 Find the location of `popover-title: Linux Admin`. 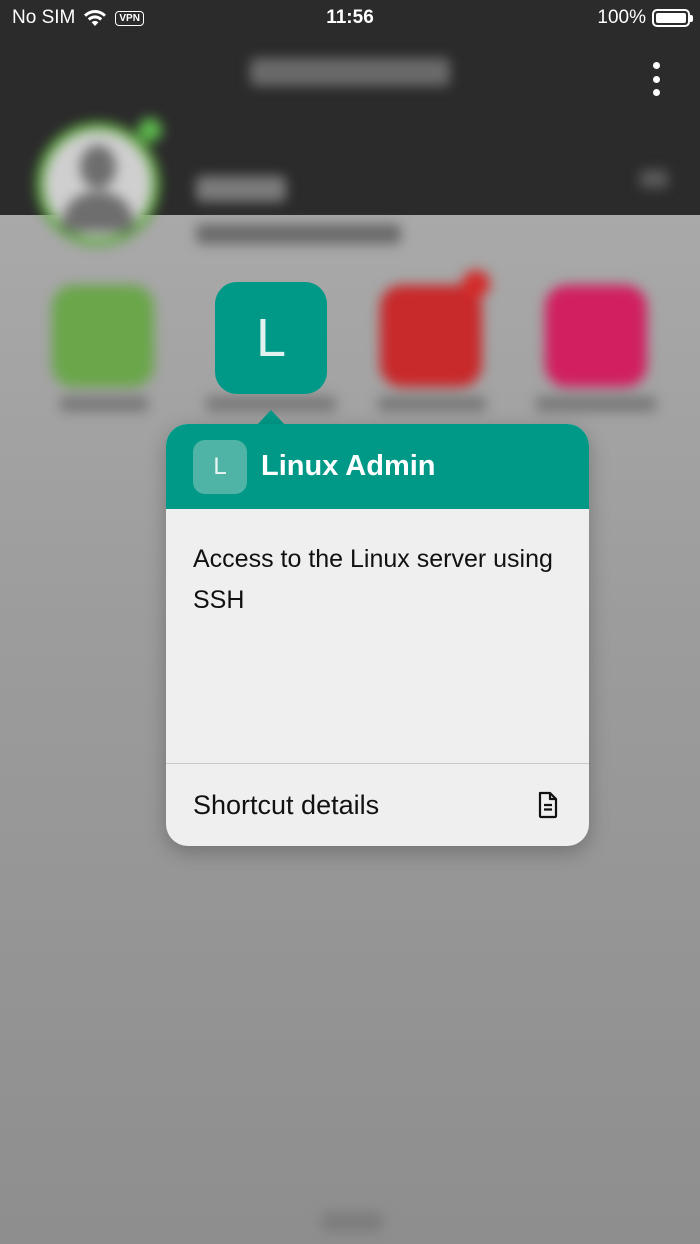

popover-title: Linux Admin is located at coordinates (348, 466).